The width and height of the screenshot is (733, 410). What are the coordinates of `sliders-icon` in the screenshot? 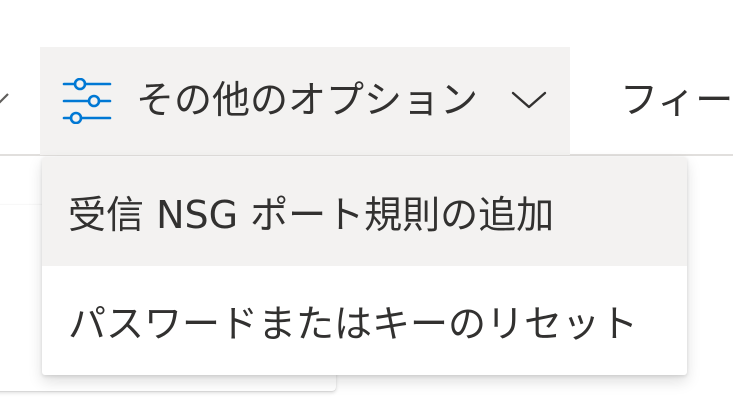 It's located at (87, 101).